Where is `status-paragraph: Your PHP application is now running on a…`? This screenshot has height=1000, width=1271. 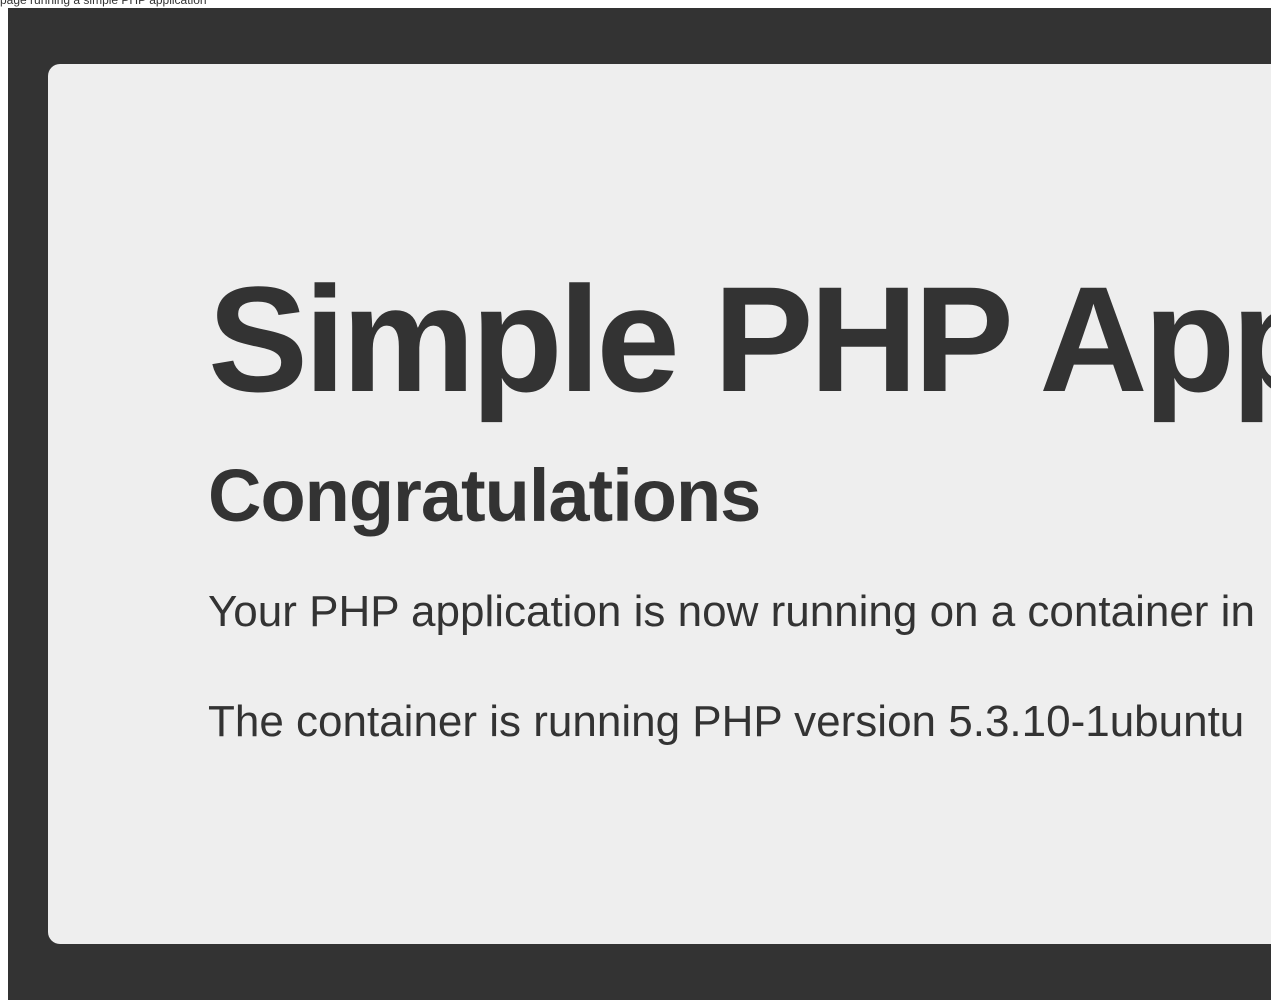
status-paragraph: Your PHP application is now running on a… is located at coordinates (731, 611).